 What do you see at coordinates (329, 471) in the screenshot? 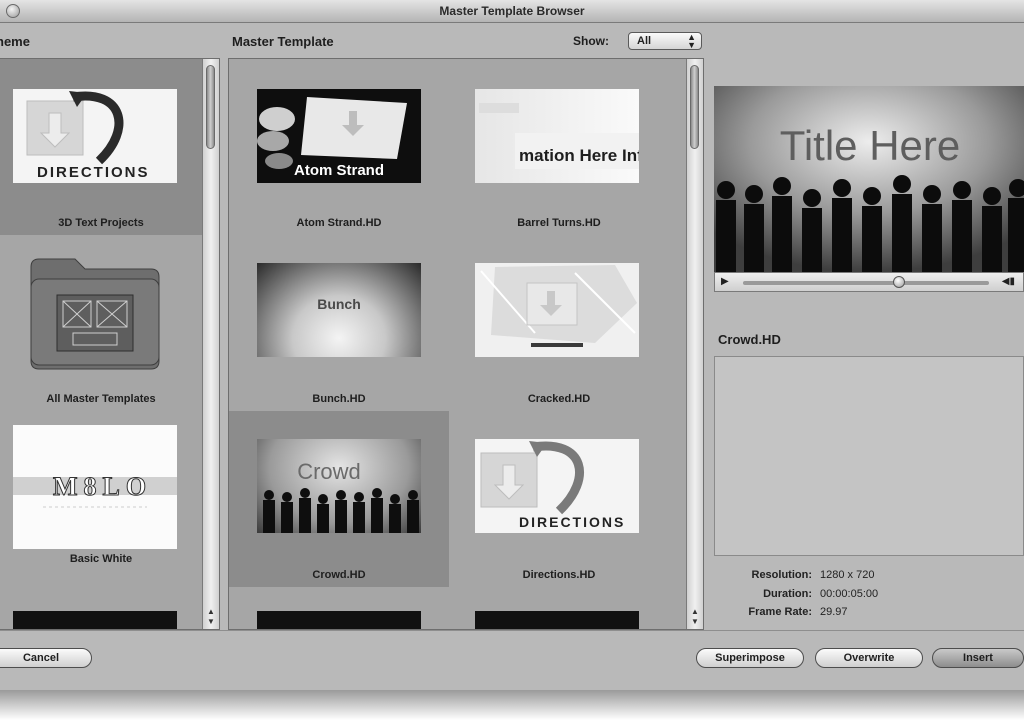
I see `thumbnail-caption: Crowd` at bounding box center [329, 471].